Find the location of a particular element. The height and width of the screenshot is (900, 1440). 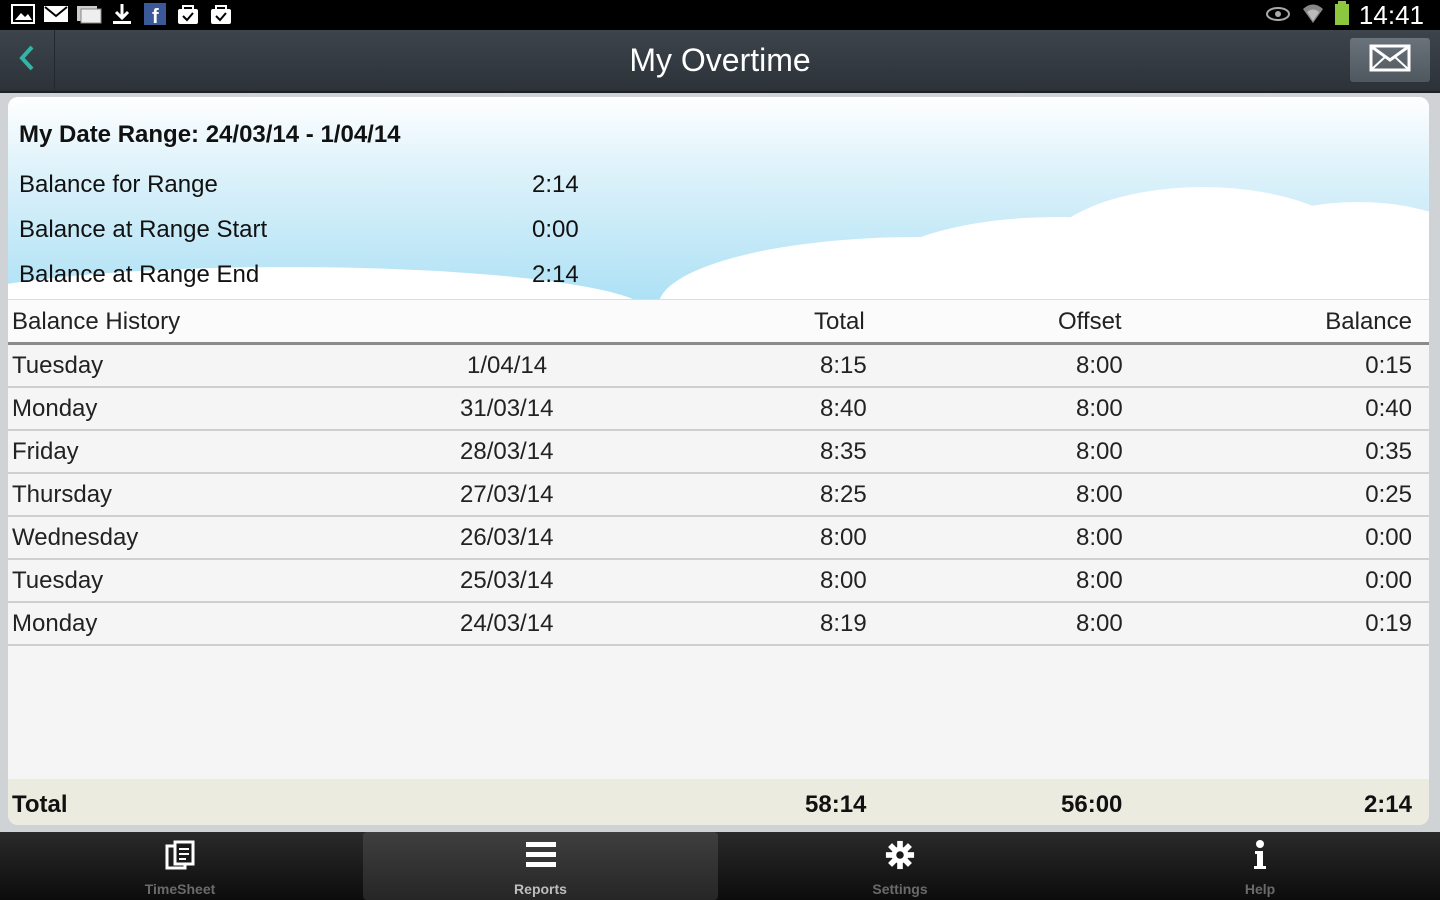

nav-label: TimeSheet is located at coordinates (180, 889).